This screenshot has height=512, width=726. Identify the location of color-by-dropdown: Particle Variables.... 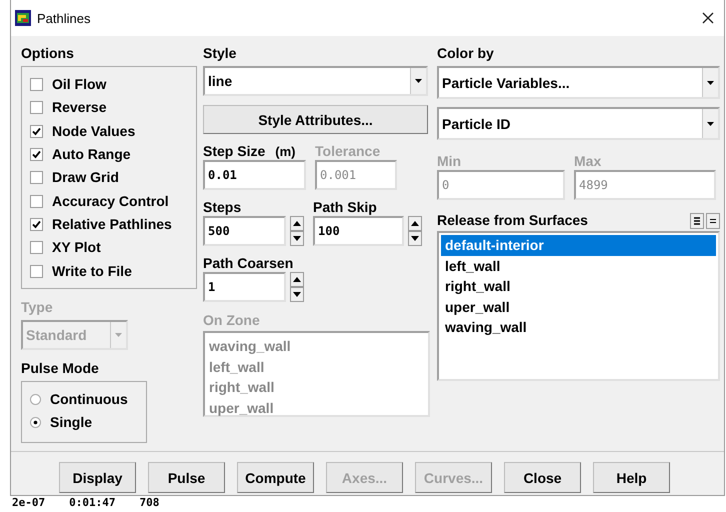
(578, 82).